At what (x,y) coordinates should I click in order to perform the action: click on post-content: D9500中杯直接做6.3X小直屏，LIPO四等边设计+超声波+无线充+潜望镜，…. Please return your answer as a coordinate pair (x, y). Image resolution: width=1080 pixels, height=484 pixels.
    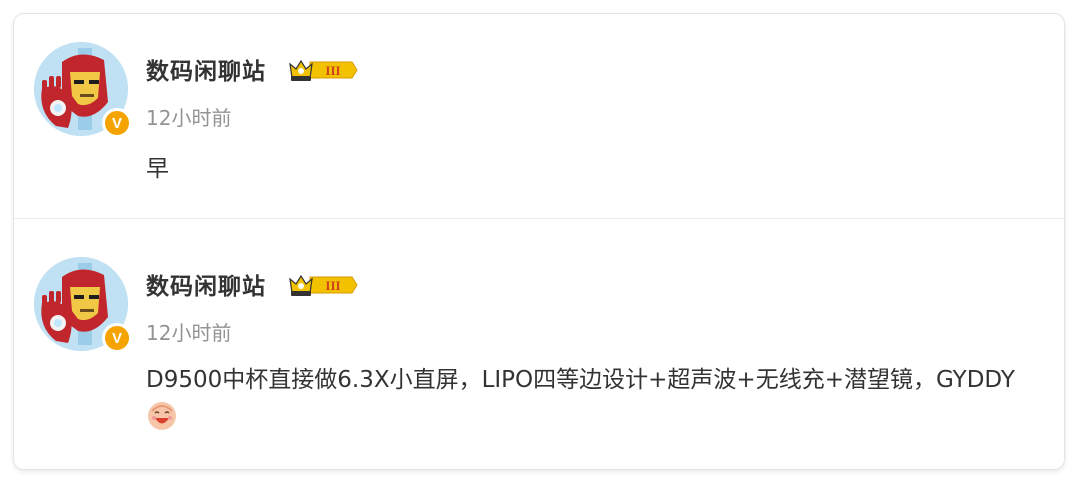
    Looking at the image, I should click on (596, 399).